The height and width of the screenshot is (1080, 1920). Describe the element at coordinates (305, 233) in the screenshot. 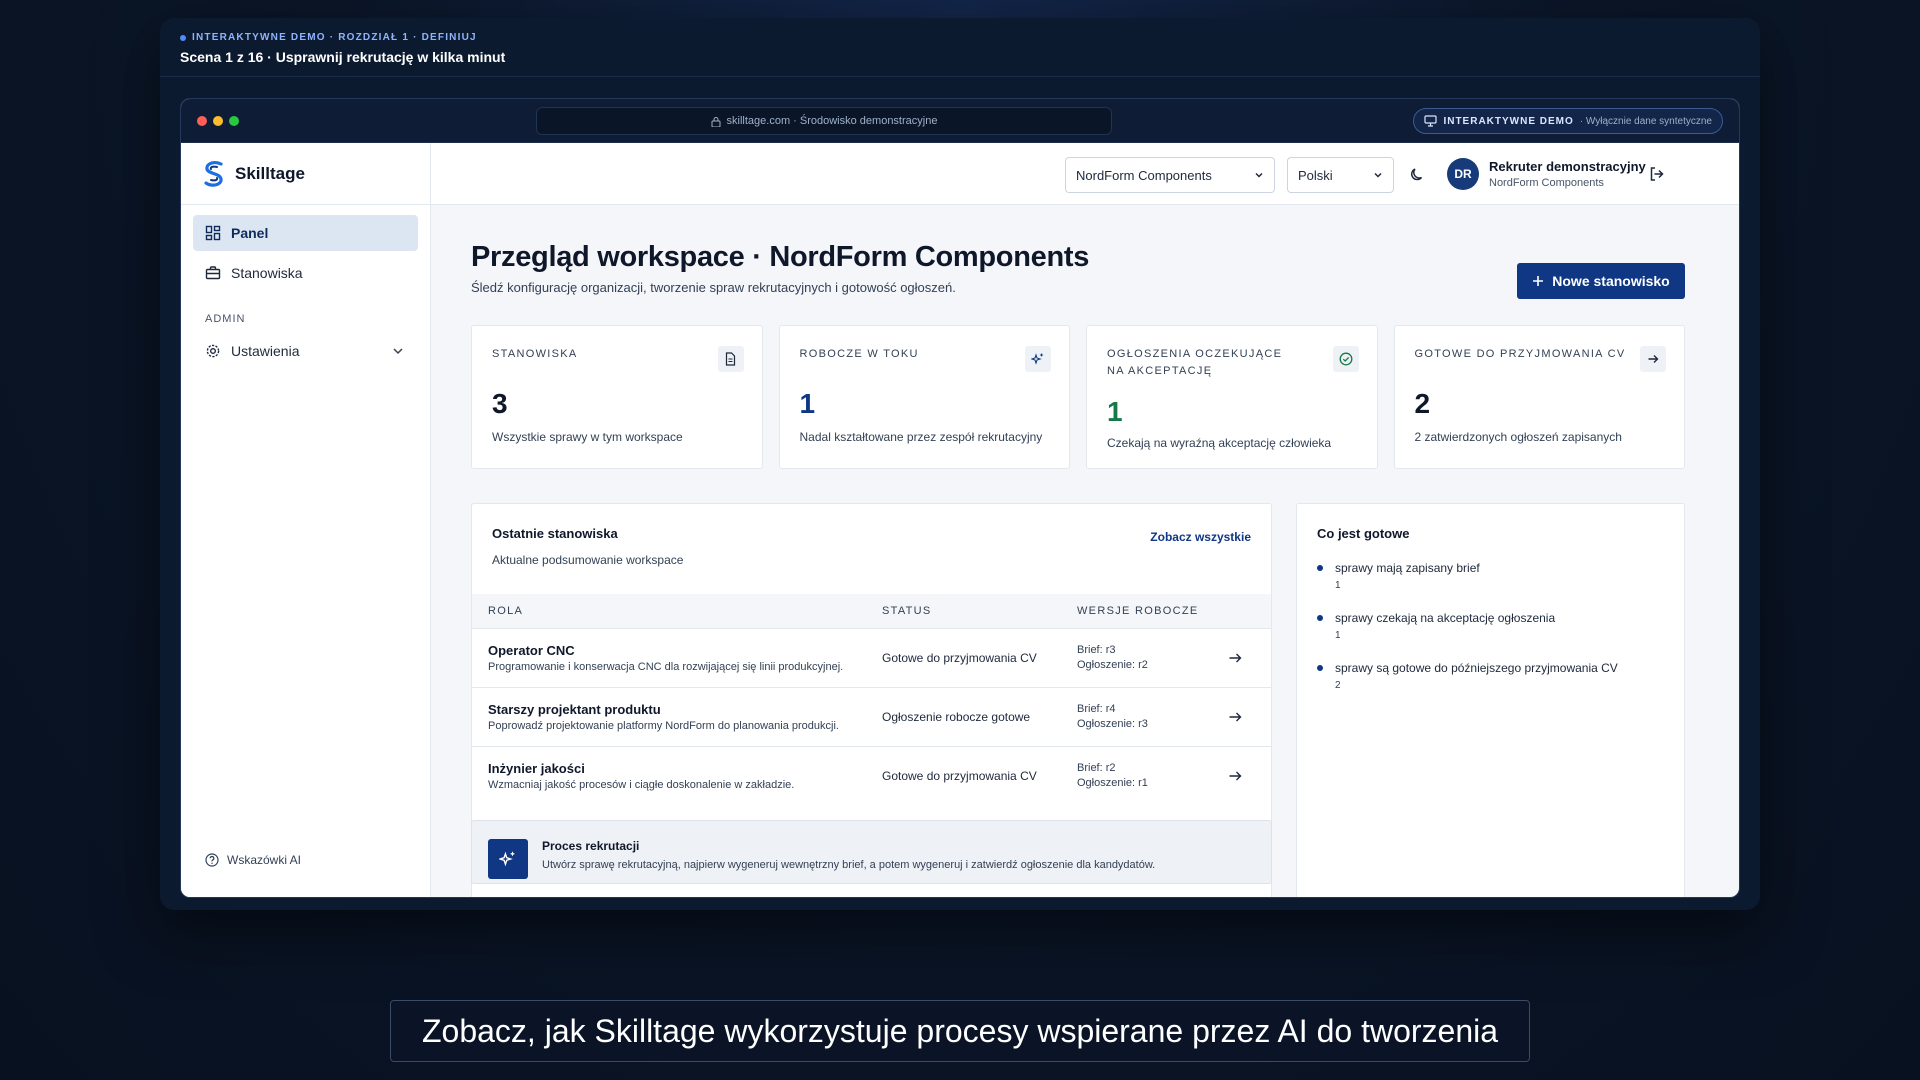

I see `sidebar-item-panel: Panel` at that location.